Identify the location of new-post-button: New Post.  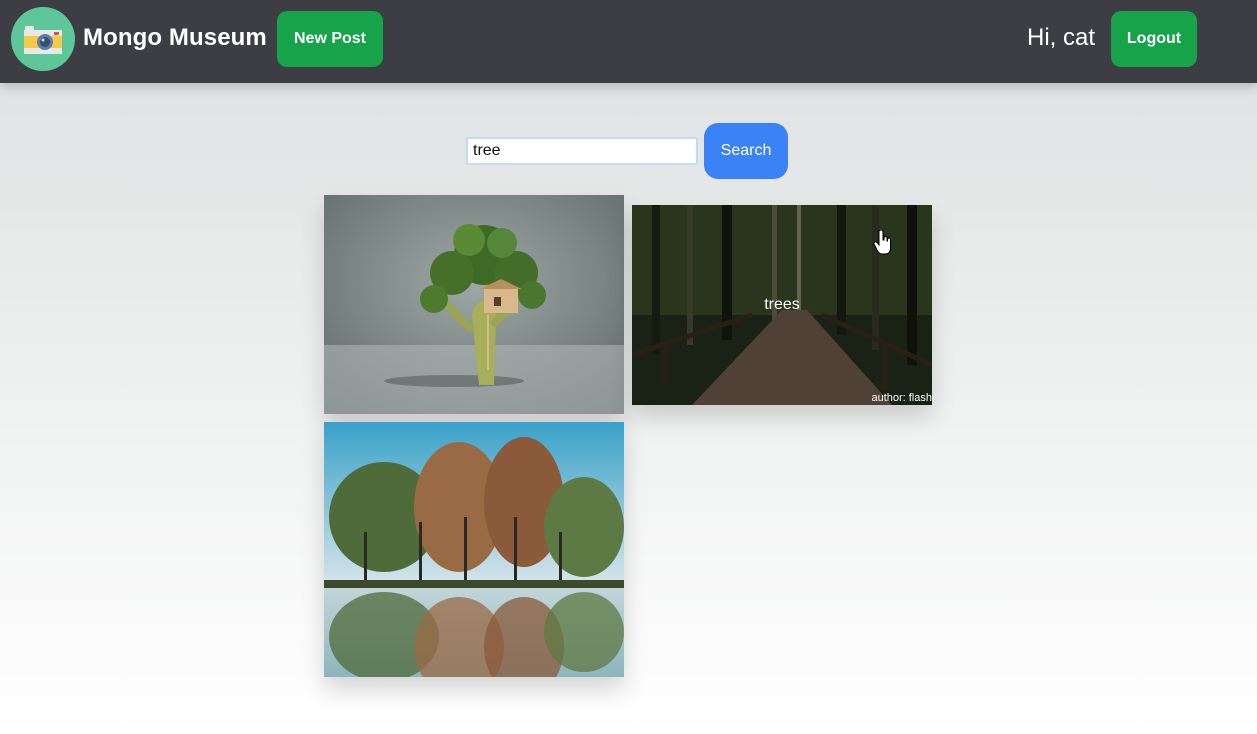
(330, 39).